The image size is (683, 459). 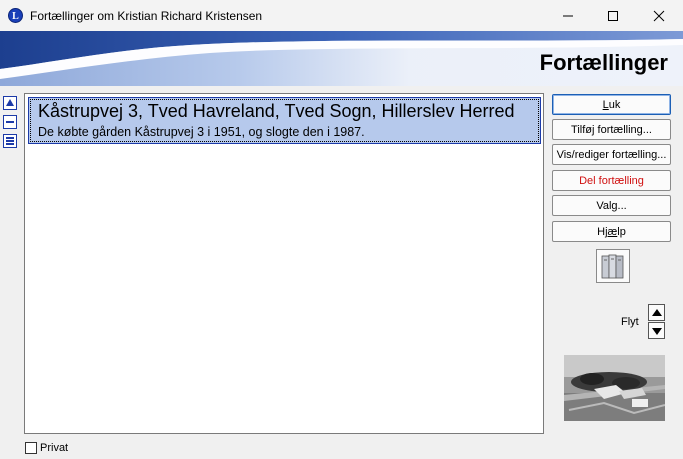 I want to click on private-checkbox, so click(x=31, y=448).